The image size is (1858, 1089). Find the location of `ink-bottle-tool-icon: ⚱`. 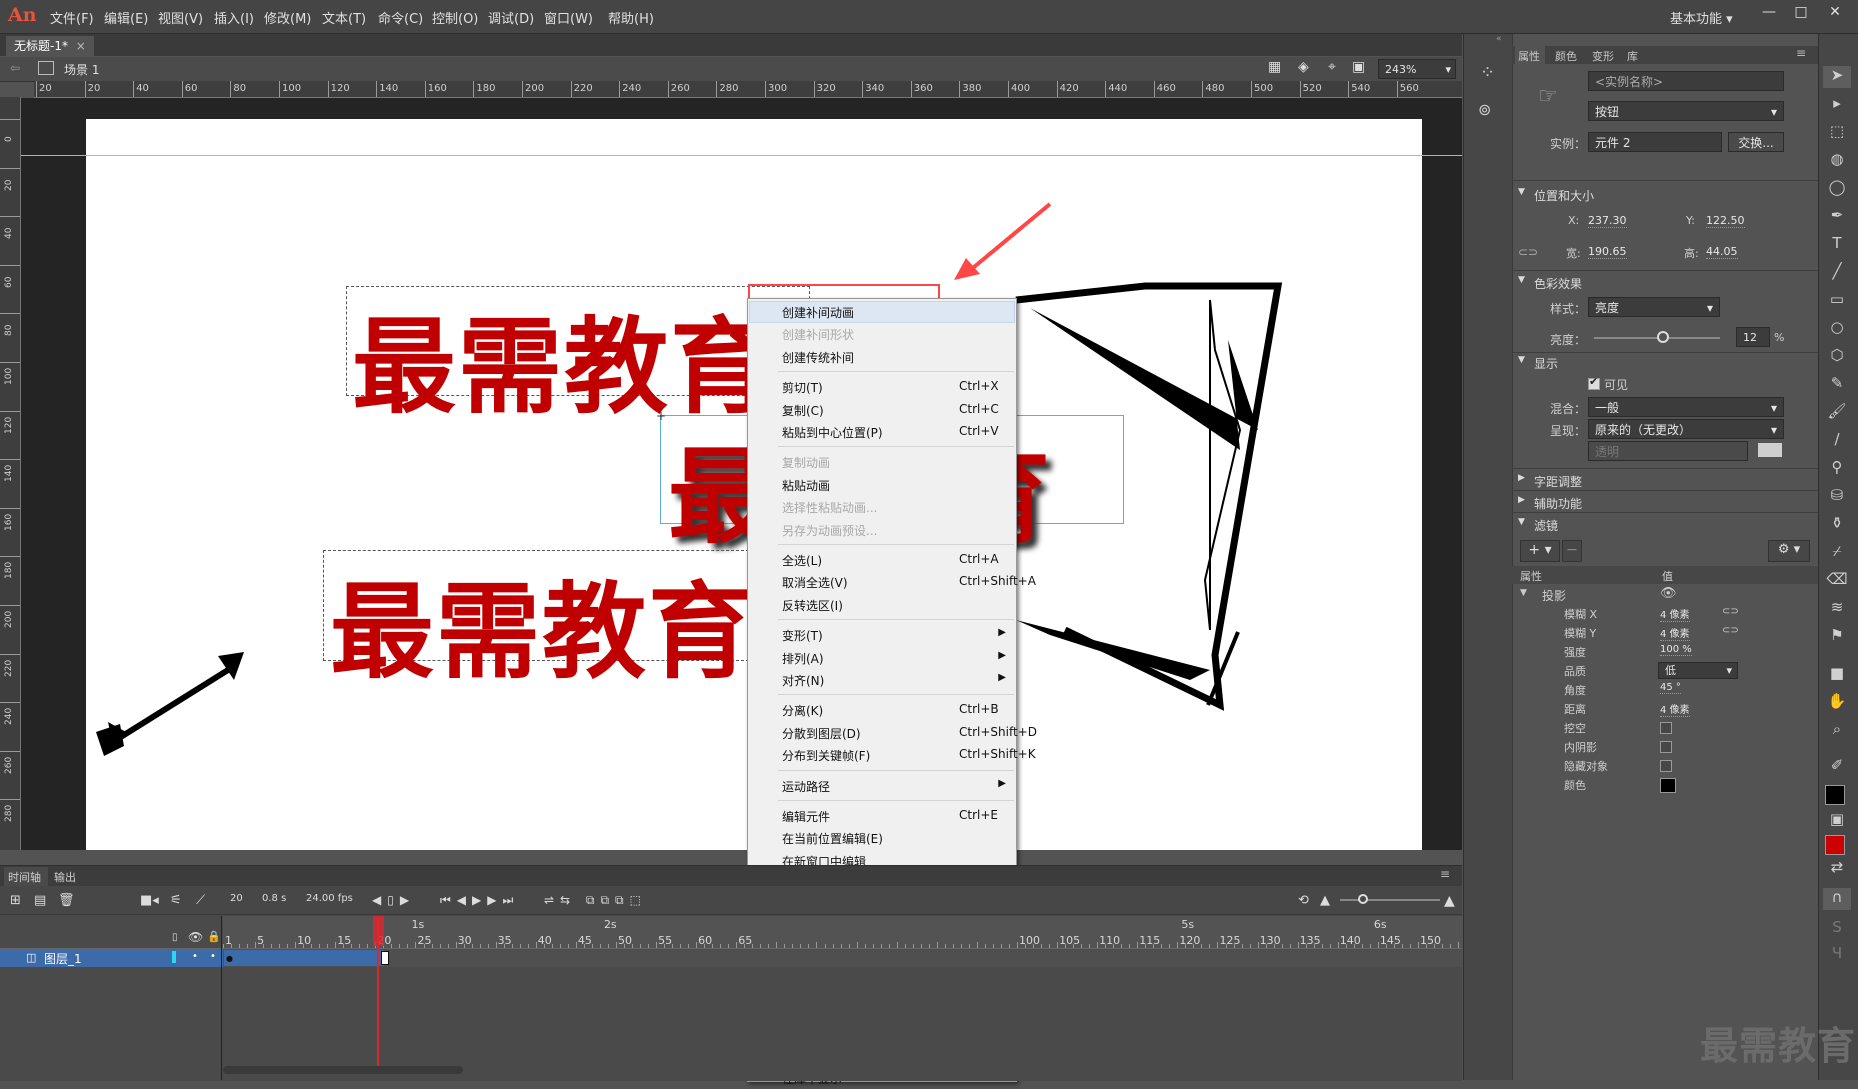

ink-bottle-tool-icon: ⚱ is located at coordinates (1837, 525).